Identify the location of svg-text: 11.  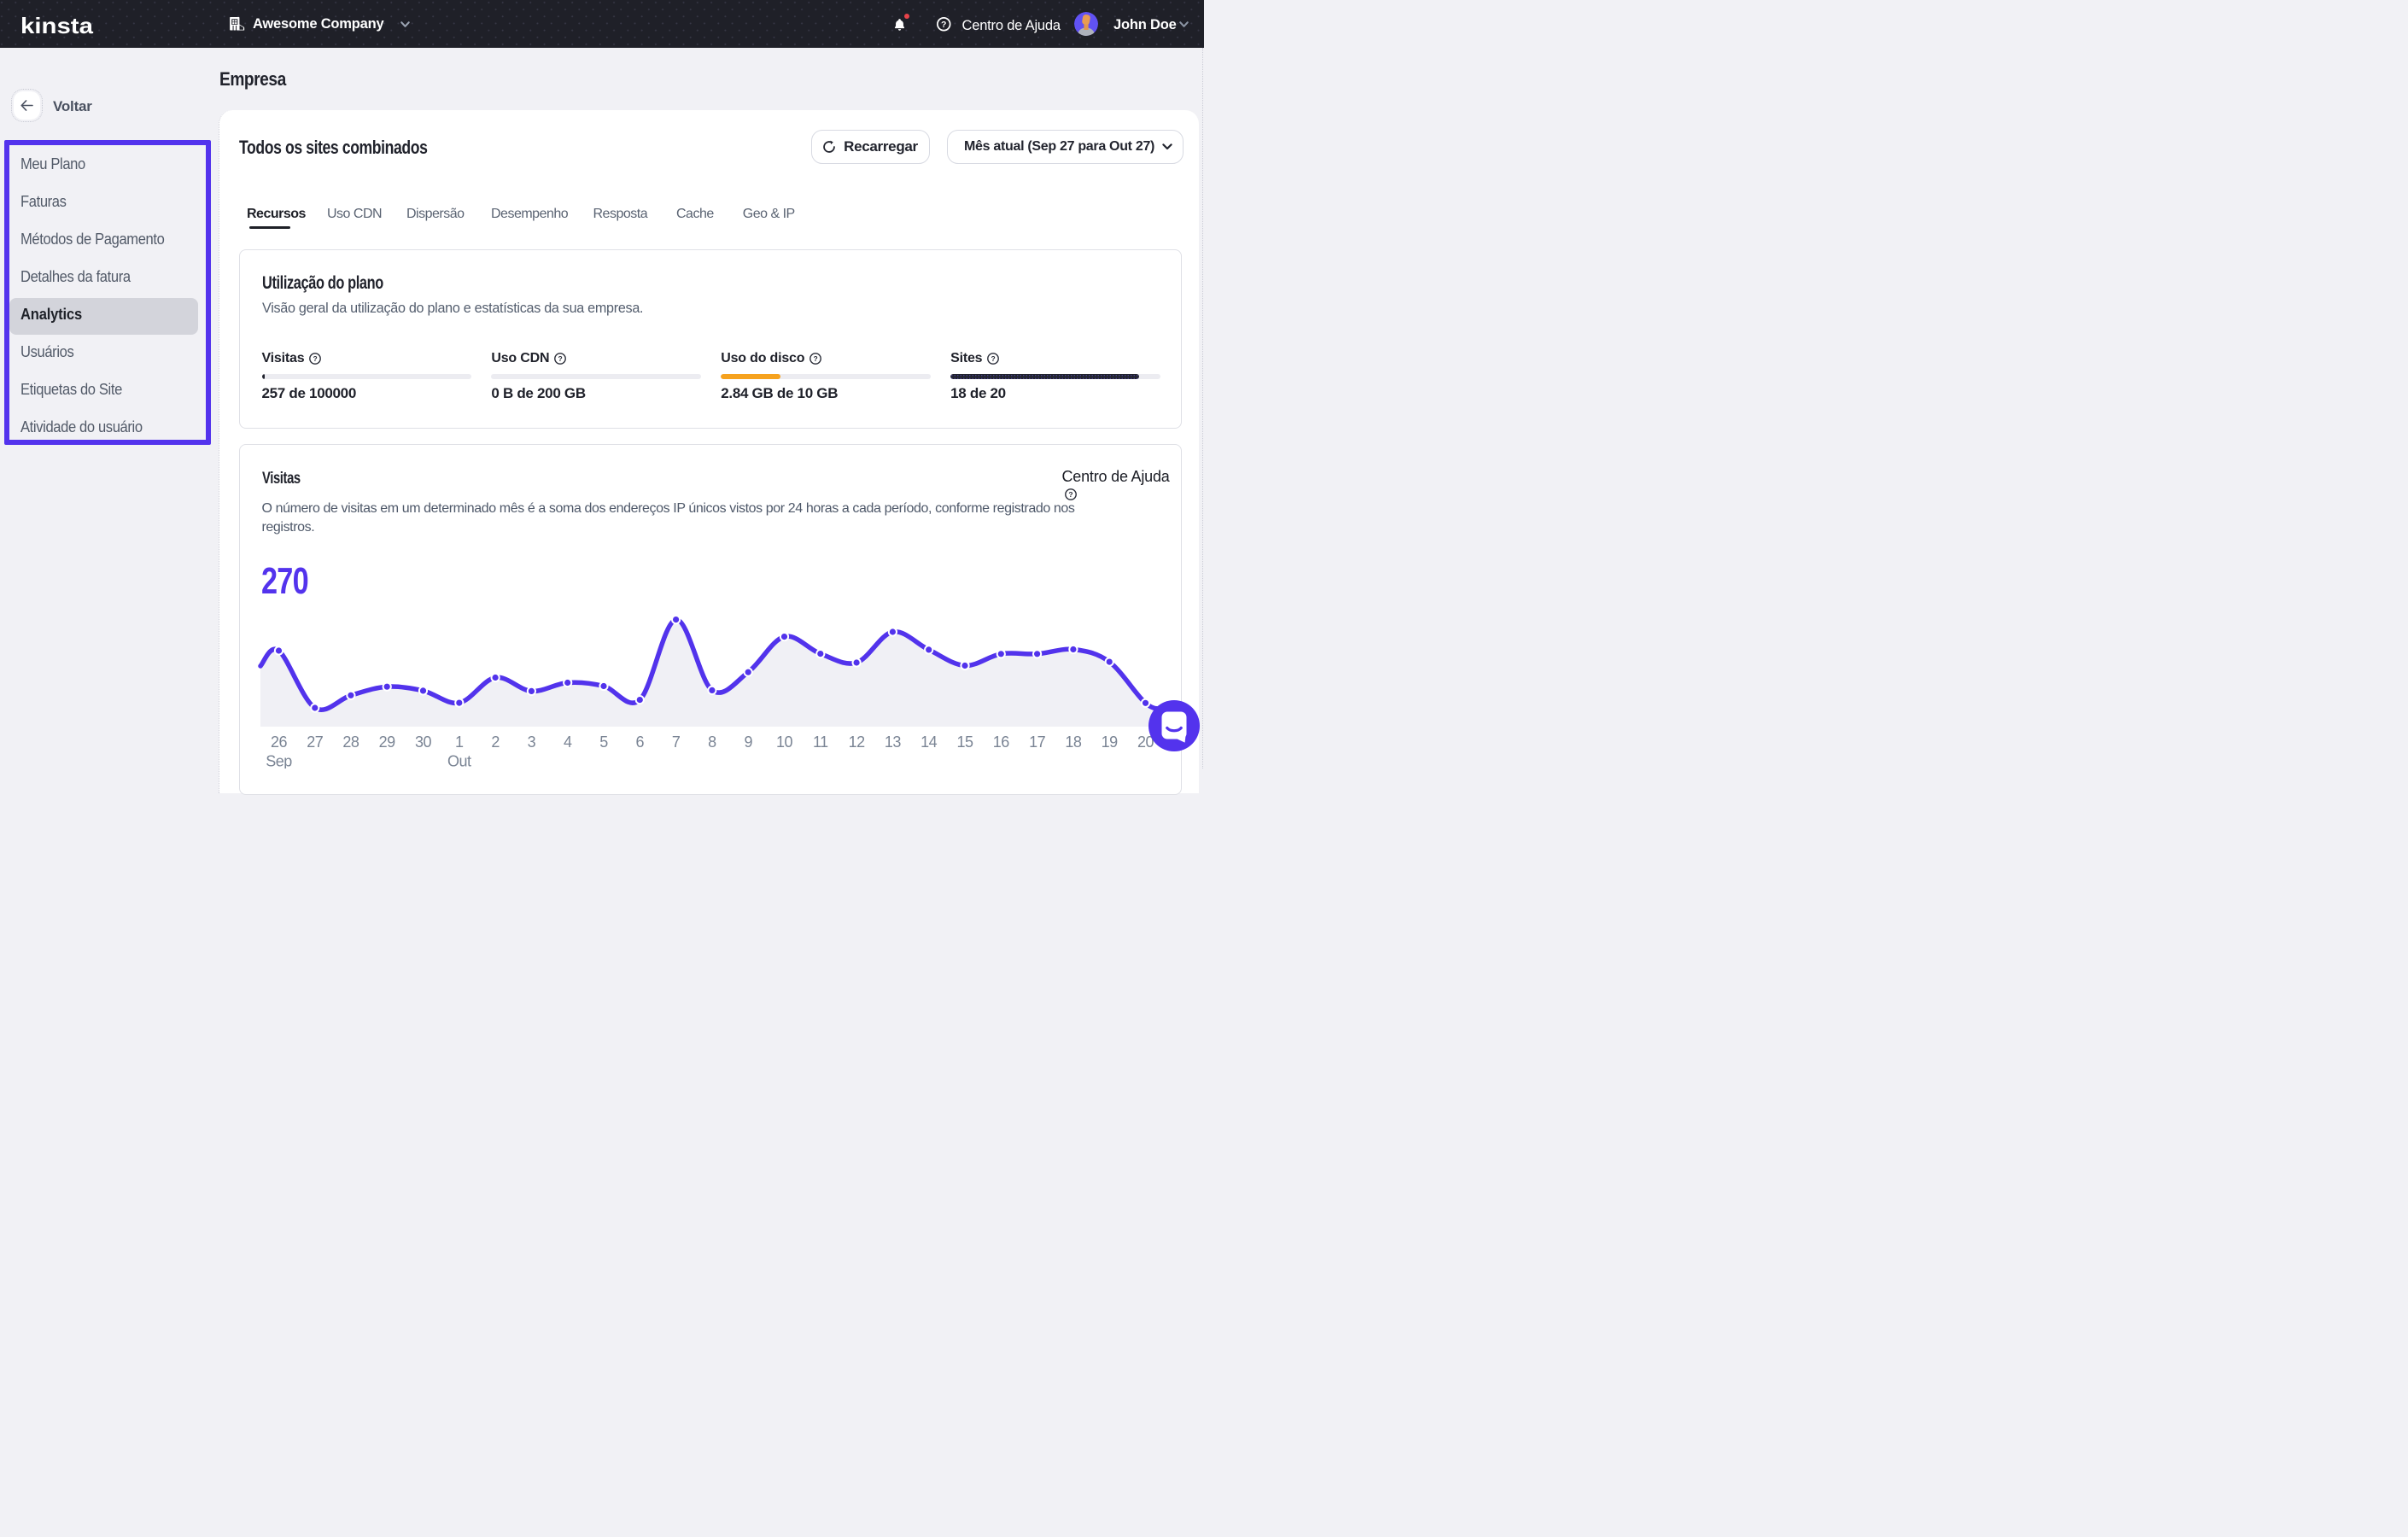
(820, 742).